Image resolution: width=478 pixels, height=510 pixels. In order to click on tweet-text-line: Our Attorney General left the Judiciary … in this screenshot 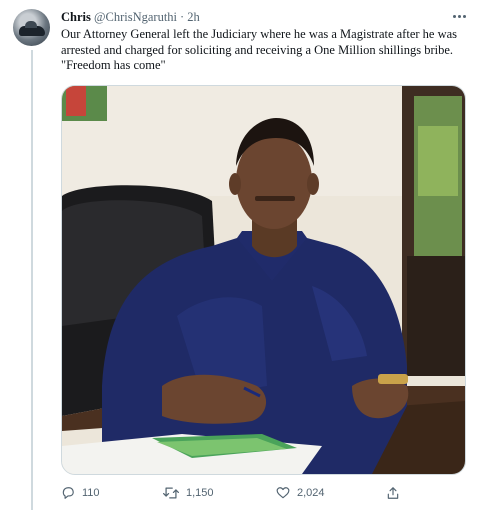, I will do `click(259, 34)`.